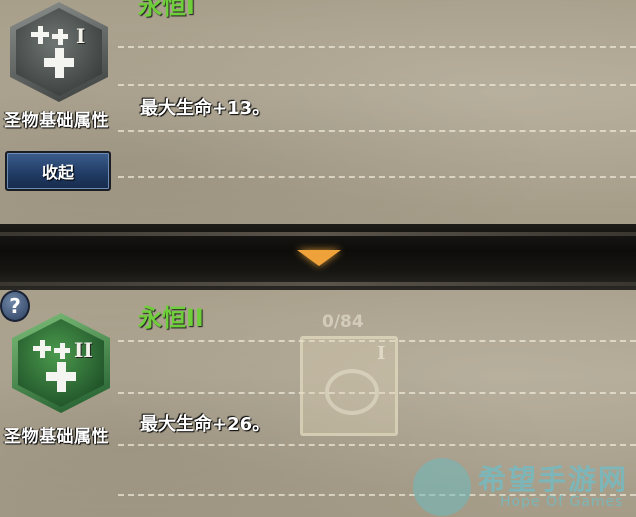 This screenshot has width=636, height=517. I want to click on background-relic-card: I, so click(349, 386).